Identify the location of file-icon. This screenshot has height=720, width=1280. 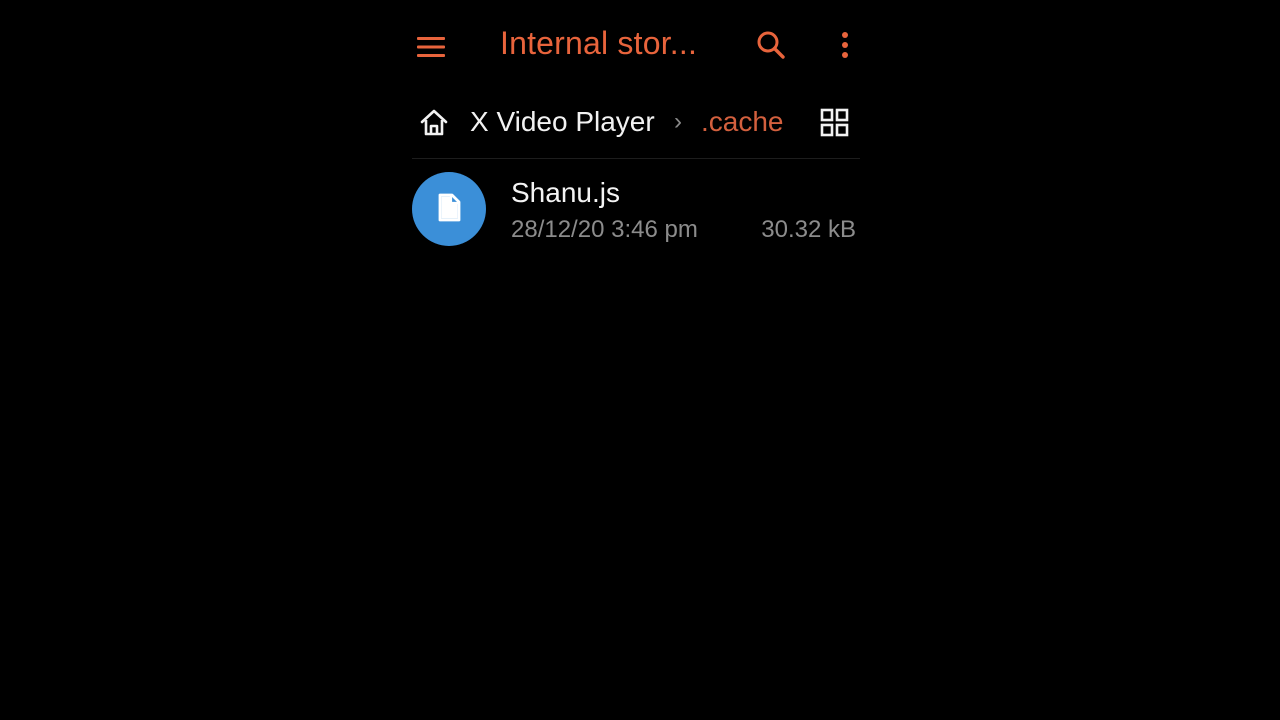
(449, 207).